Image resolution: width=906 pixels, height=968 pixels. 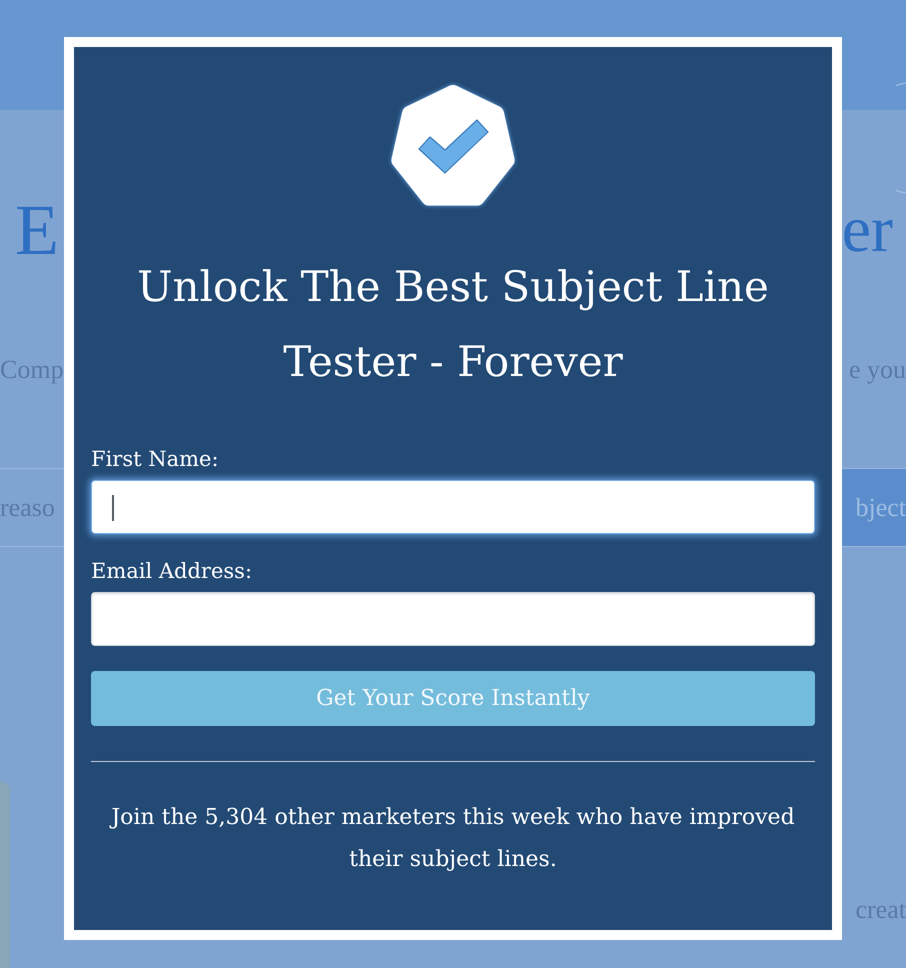 What do you see at coordinates (868, 230) in the screenshot?
I see `page-heading: er` at bounding box center [868, 230].